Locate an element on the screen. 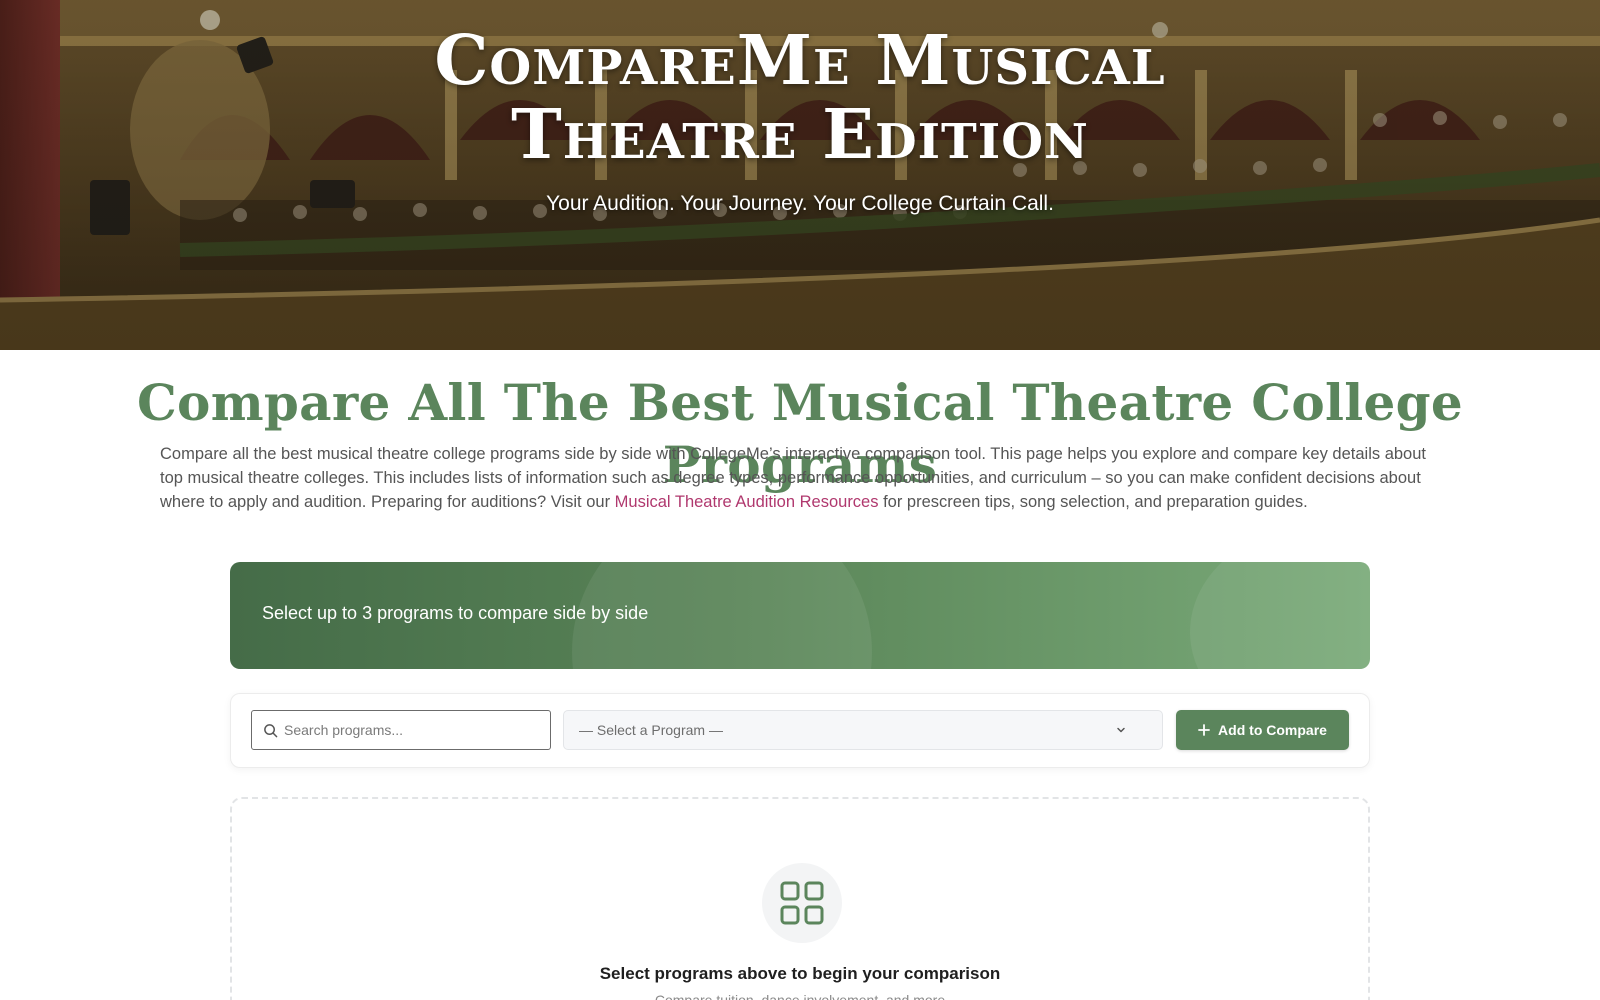 The image size is (1600, 1000). compare-toolbar: — Select a Program — Add to Compare is located at coordinates (800, 730).